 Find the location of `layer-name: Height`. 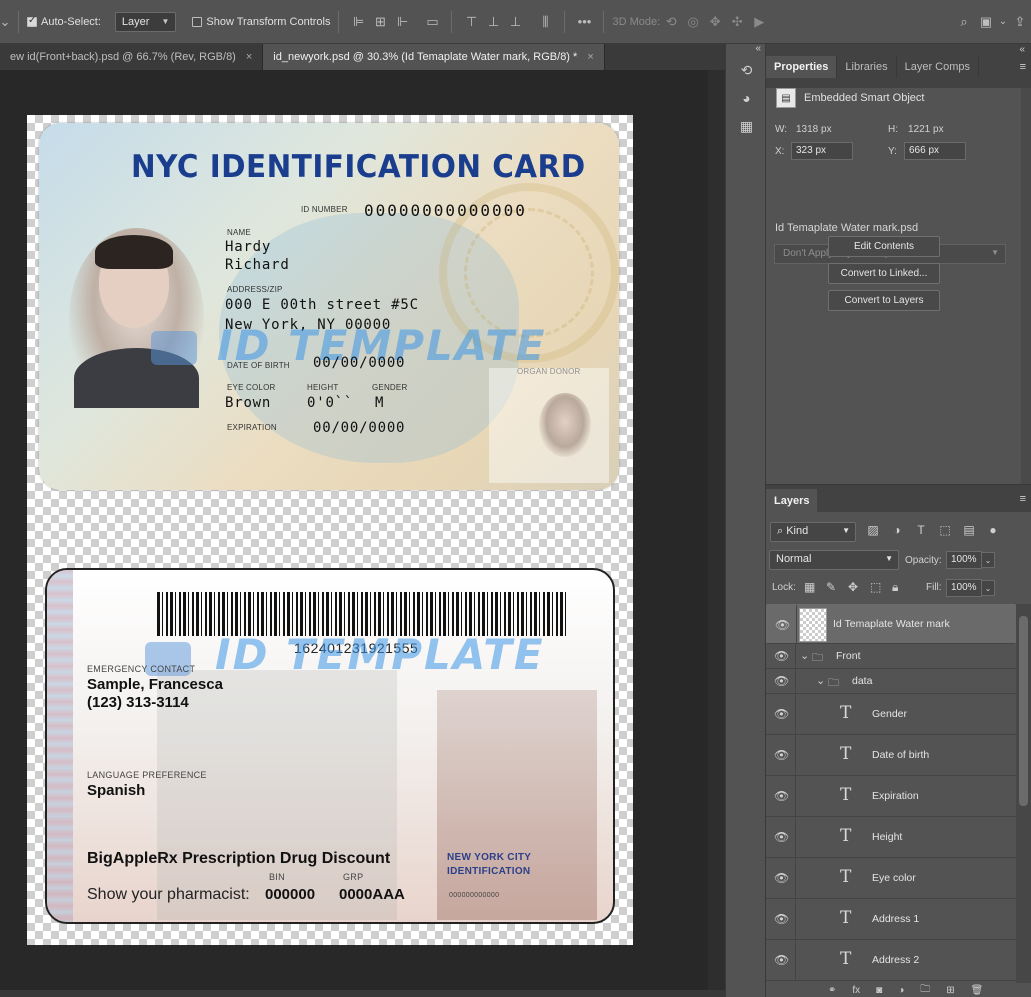

layer-name: Height is located at coordinates (887, 837).